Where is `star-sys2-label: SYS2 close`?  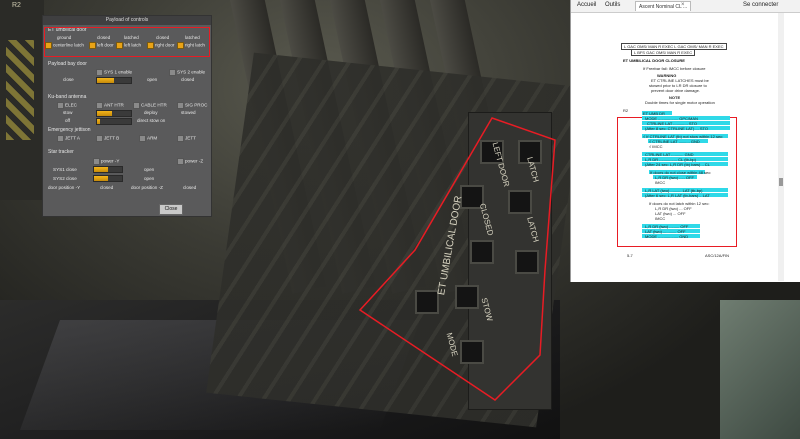 star-sys2-label: SYS2 close is located at coordinates (65, 178).